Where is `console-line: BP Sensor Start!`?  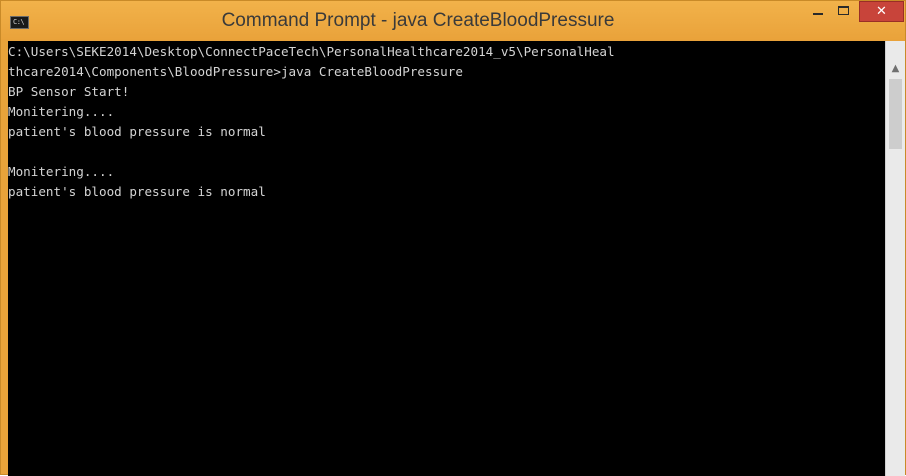 console-line: BP Sensor Start! is located at coordinates (69, 91).